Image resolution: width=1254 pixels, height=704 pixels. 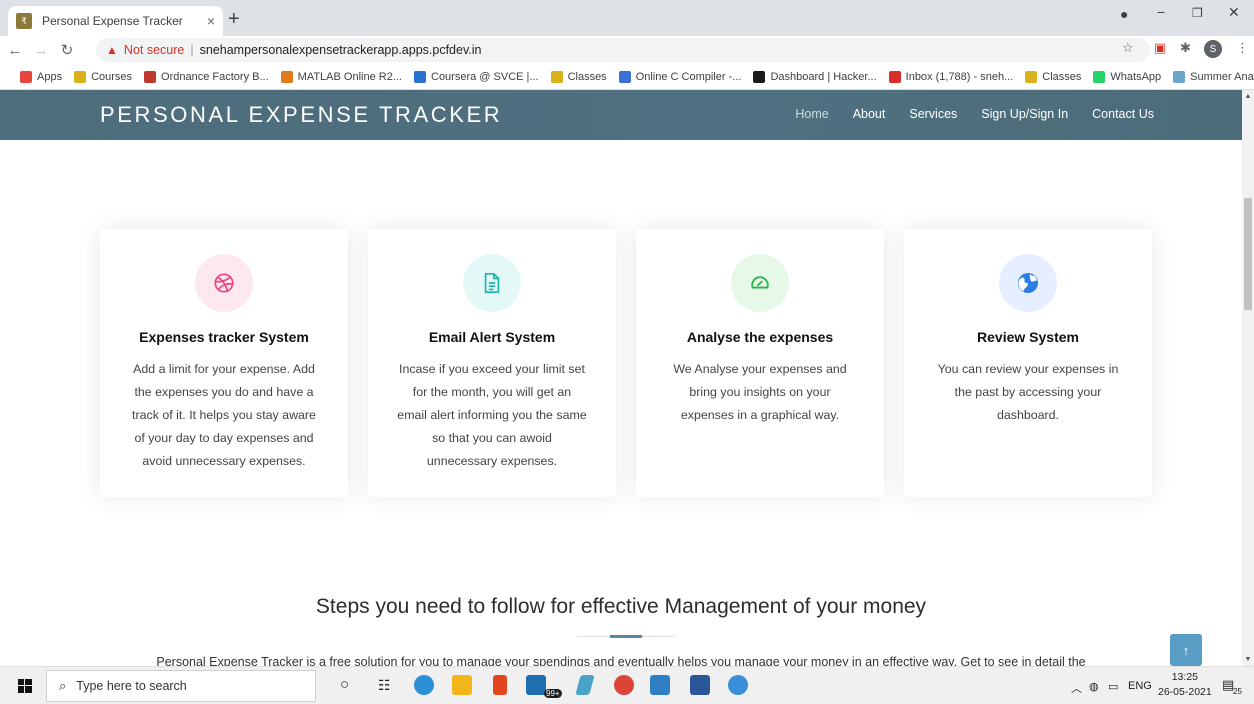 I want to click on file-explorer-icon, so click(x=462, y=685).